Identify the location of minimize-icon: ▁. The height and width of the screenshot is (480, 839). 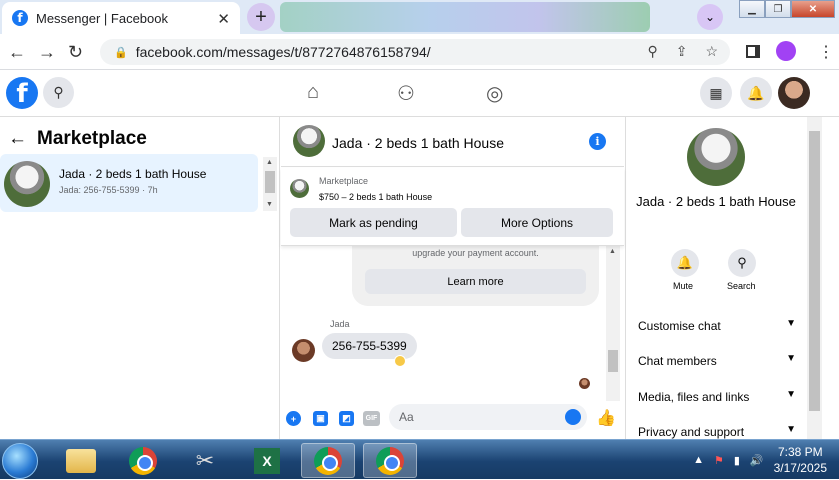
(752, 9).